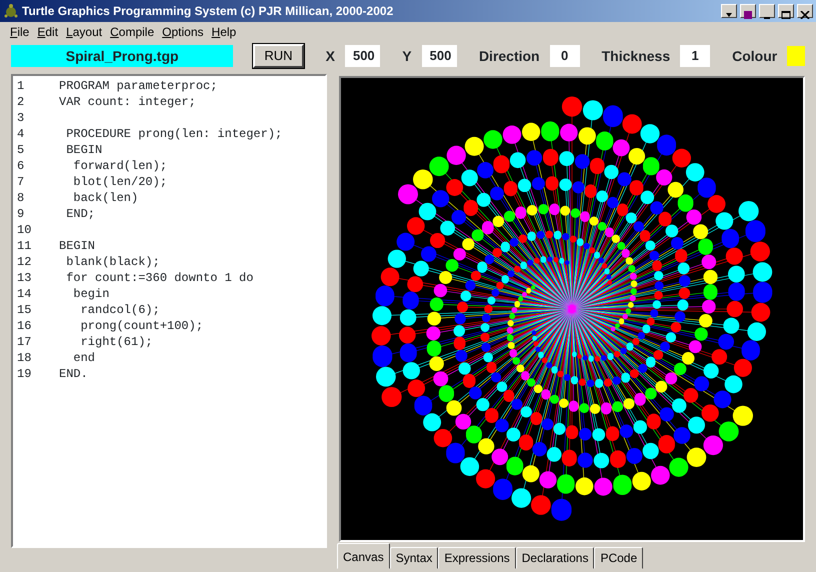 Image resolution: width=816 pixels, height=572 pixels. Describe the element at coordinates (767, 17) in the screenshot. I see `minimize-icon` at that location.